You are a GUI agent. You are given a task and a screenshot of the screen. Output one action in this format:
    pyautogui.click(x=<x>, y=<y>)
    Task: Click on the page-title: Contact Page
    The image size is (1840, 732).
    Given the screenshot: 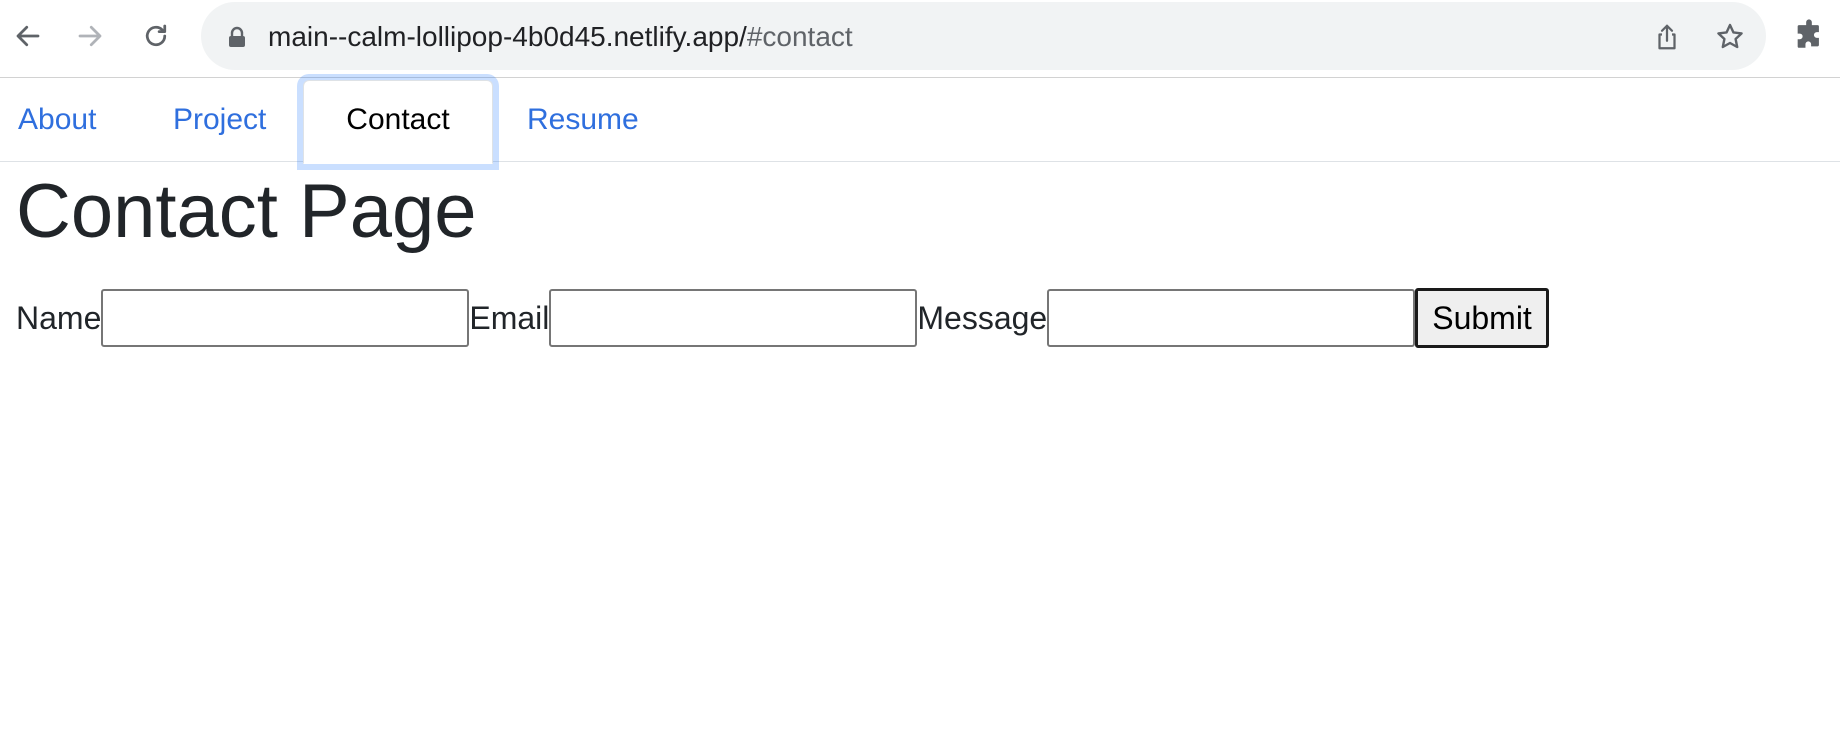 What is the action you would take?
    pyautogui.click(x=246, y=211)
    